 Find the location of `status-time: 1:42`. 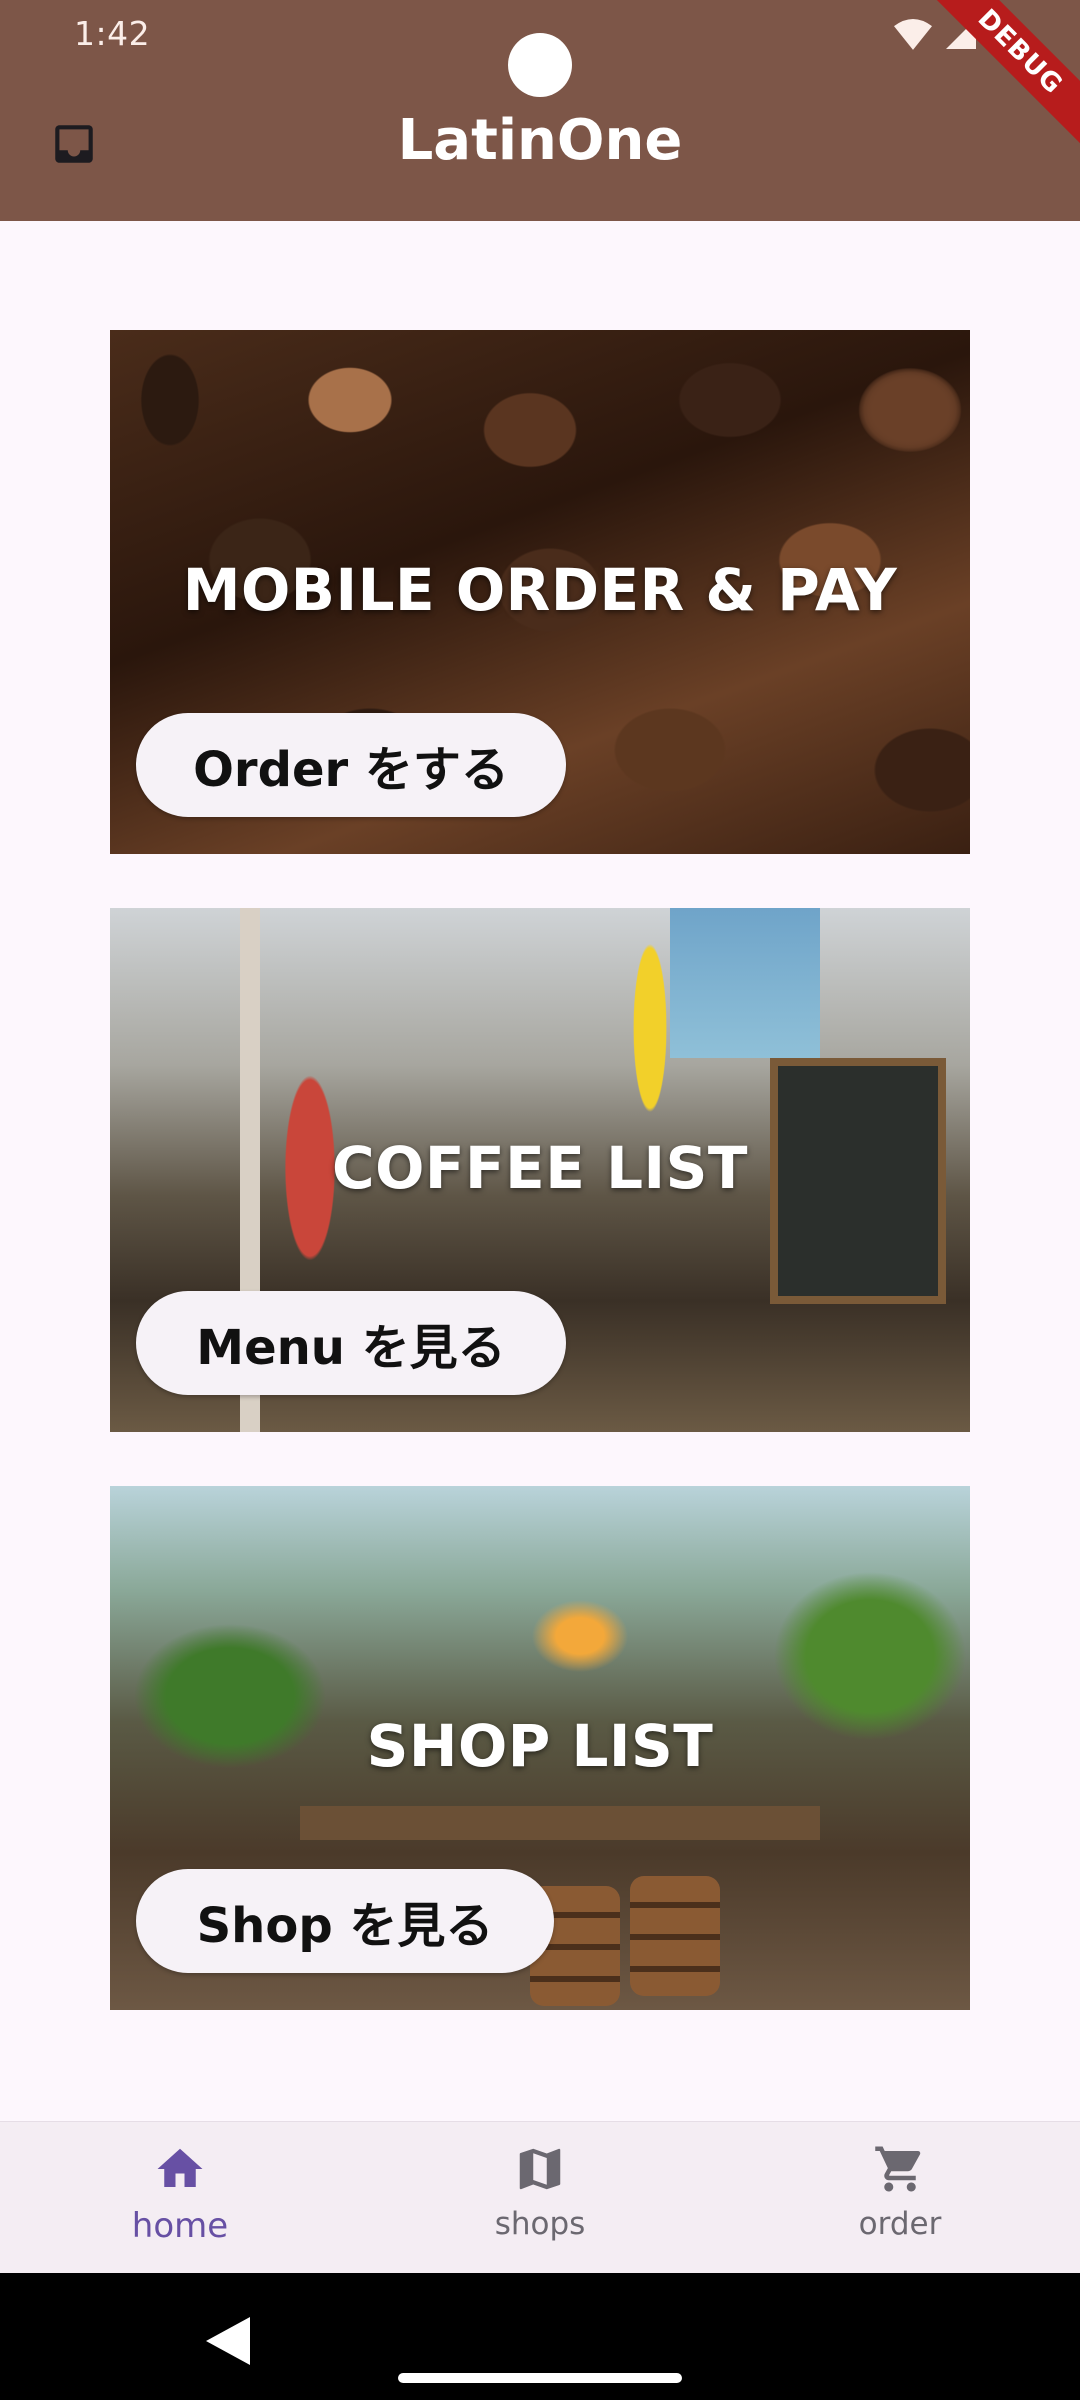

status-time: 1:42 is located at coordinates (112, 33).